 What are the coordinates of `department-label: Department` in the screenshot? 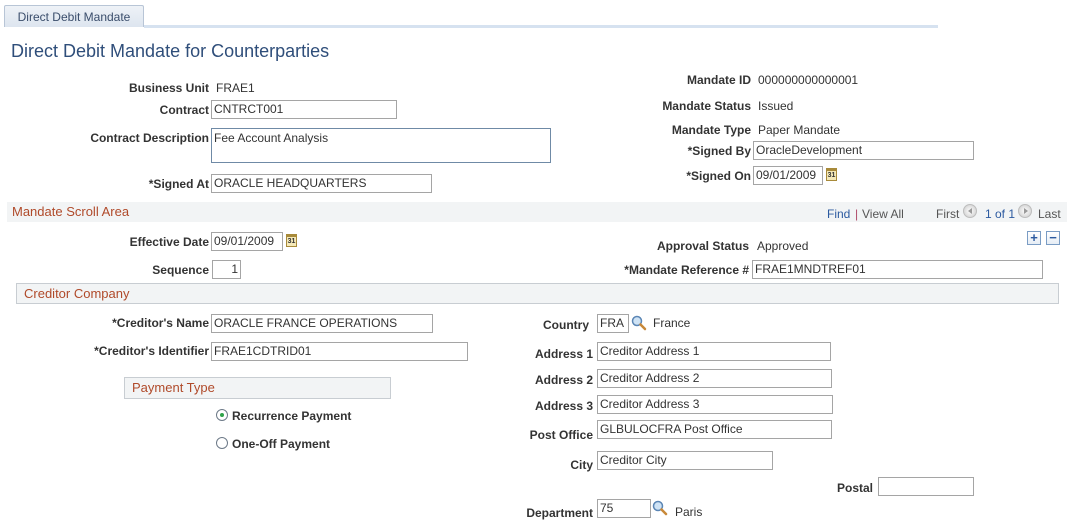 It's located at (559, 513).